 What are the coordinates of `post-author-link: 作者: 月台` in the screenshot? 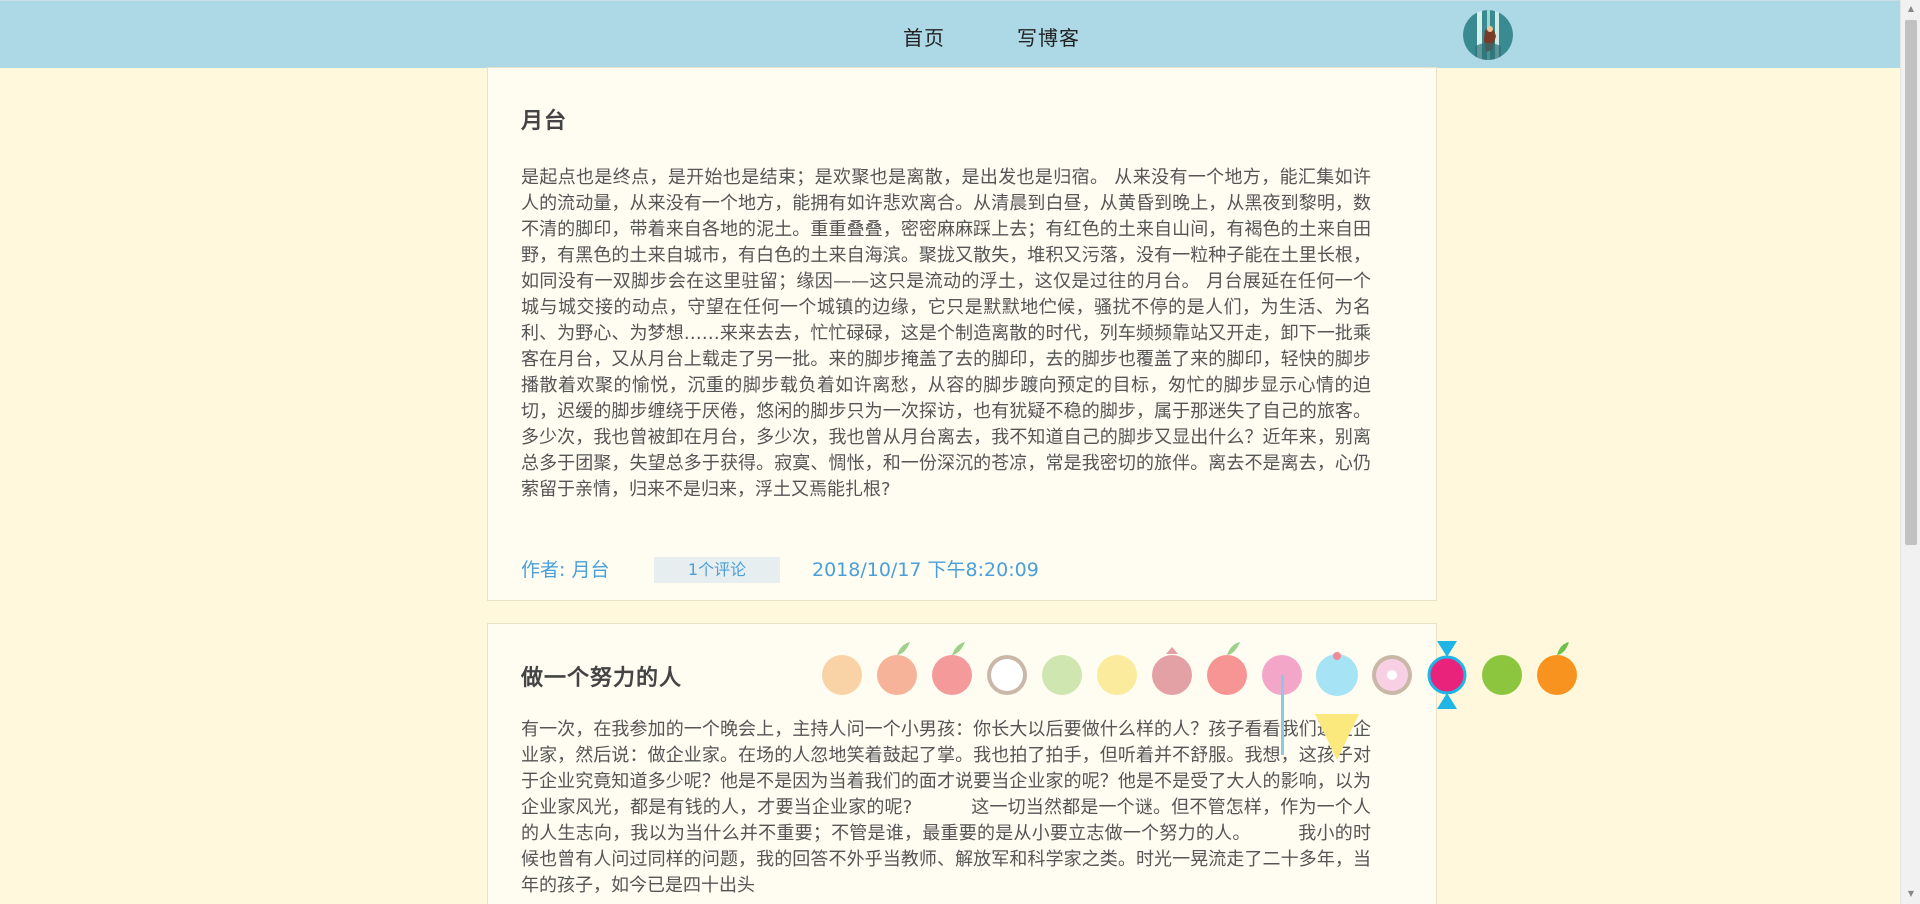 It's located at (565, 568).